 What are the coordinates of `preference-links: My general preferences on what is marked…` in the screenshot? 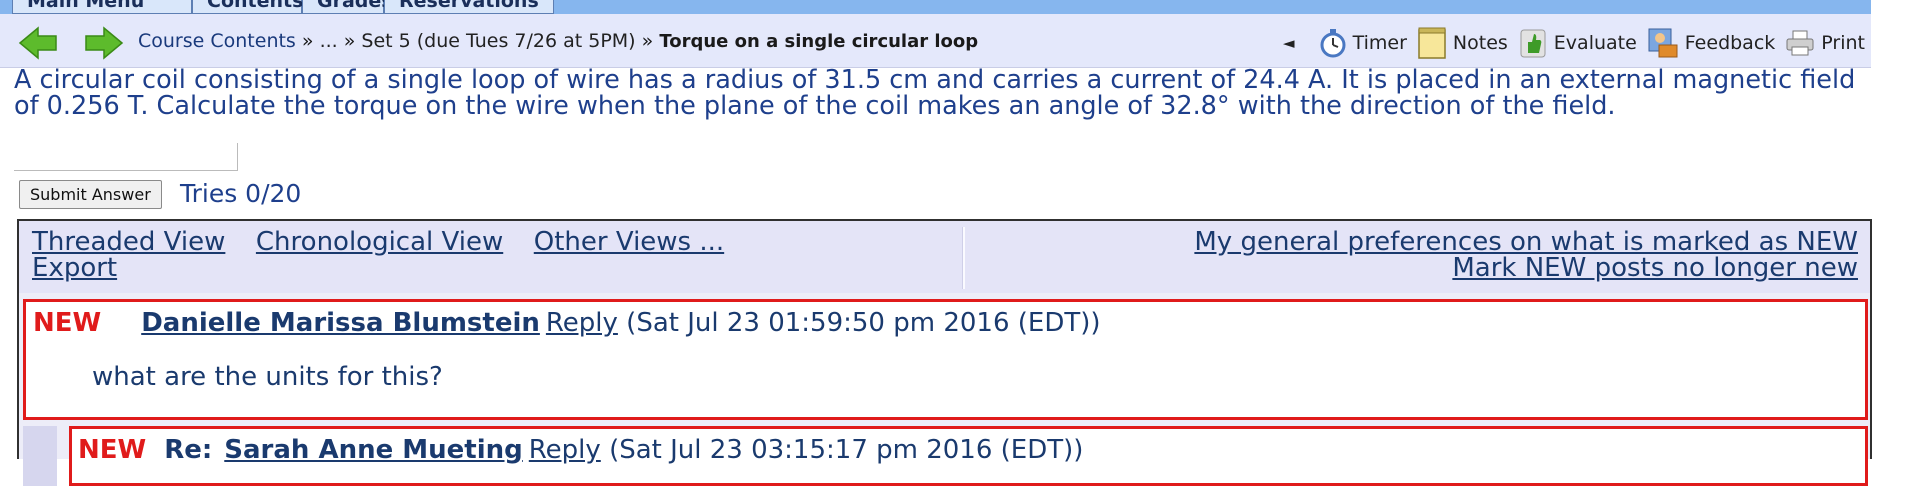 It's located at (1526, 255).